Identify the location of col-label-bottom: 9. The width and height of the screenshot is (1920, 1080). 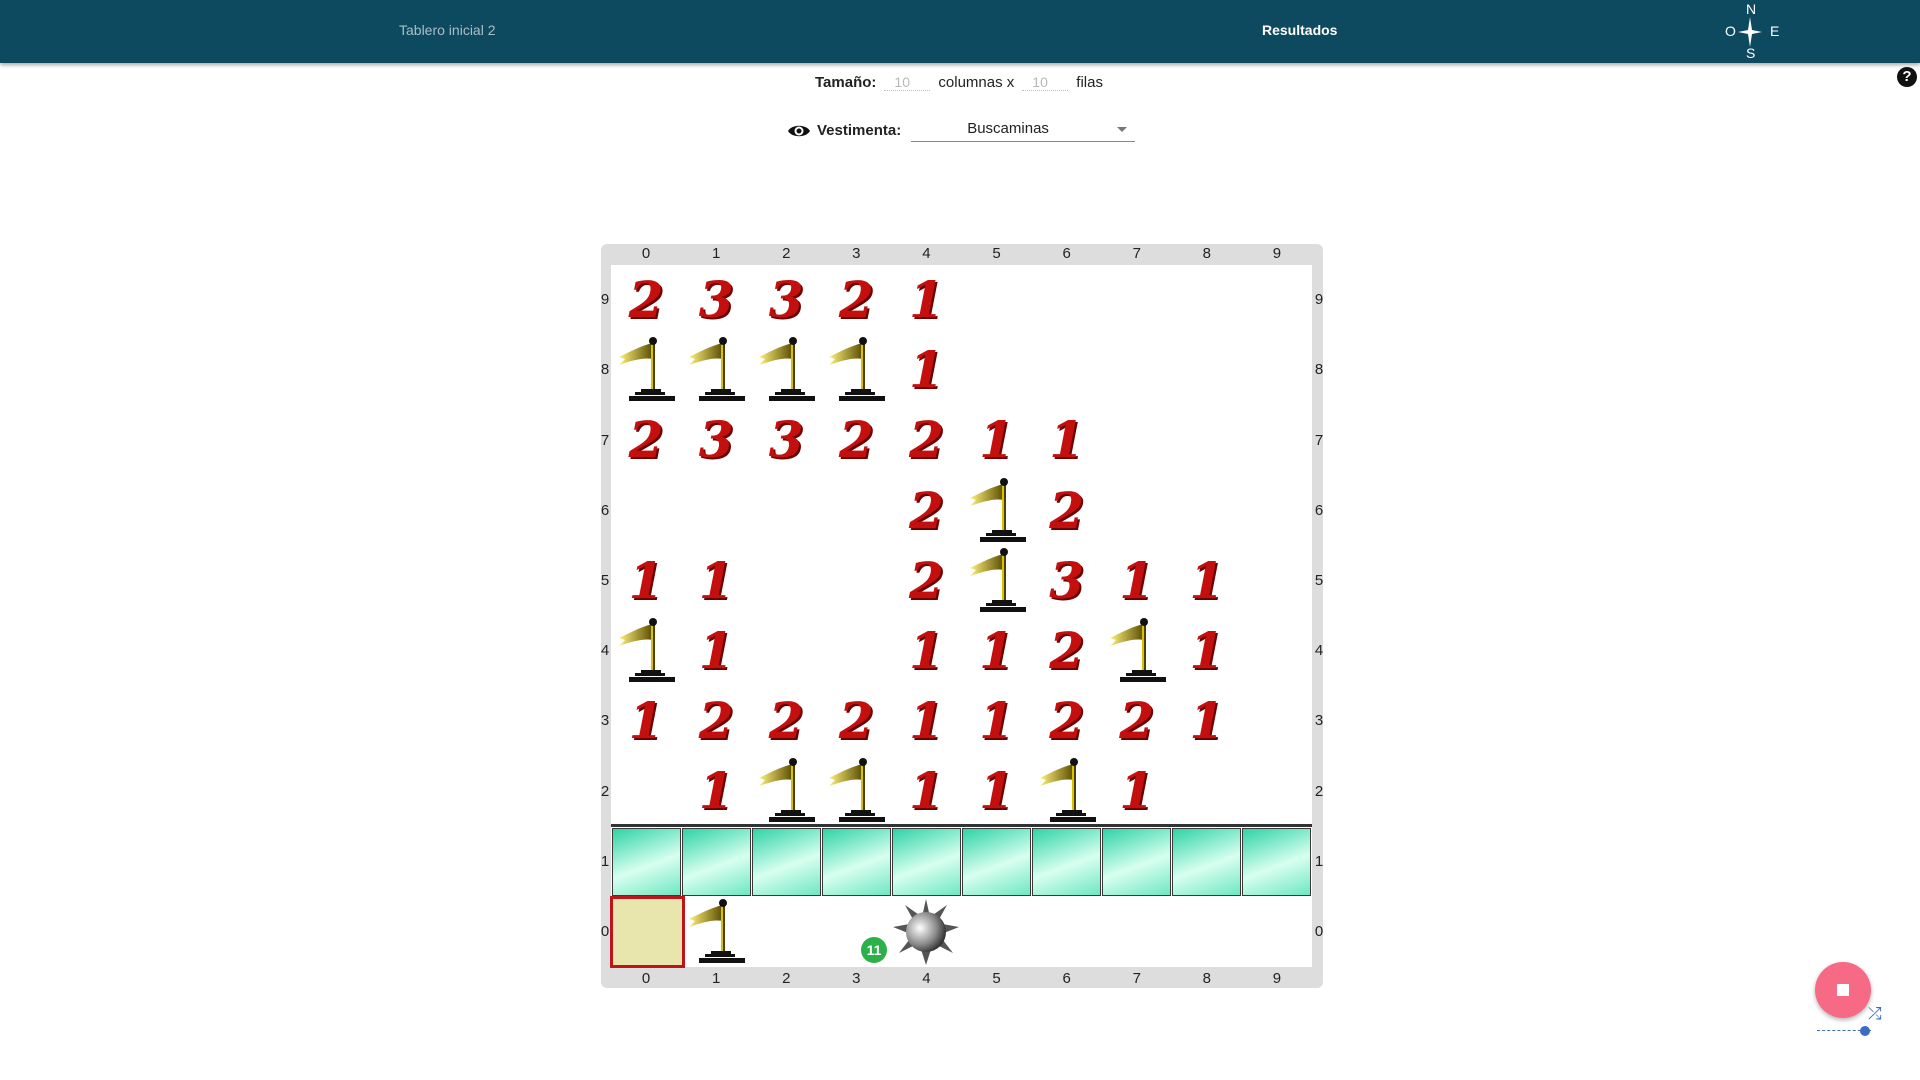
(1277, 978).